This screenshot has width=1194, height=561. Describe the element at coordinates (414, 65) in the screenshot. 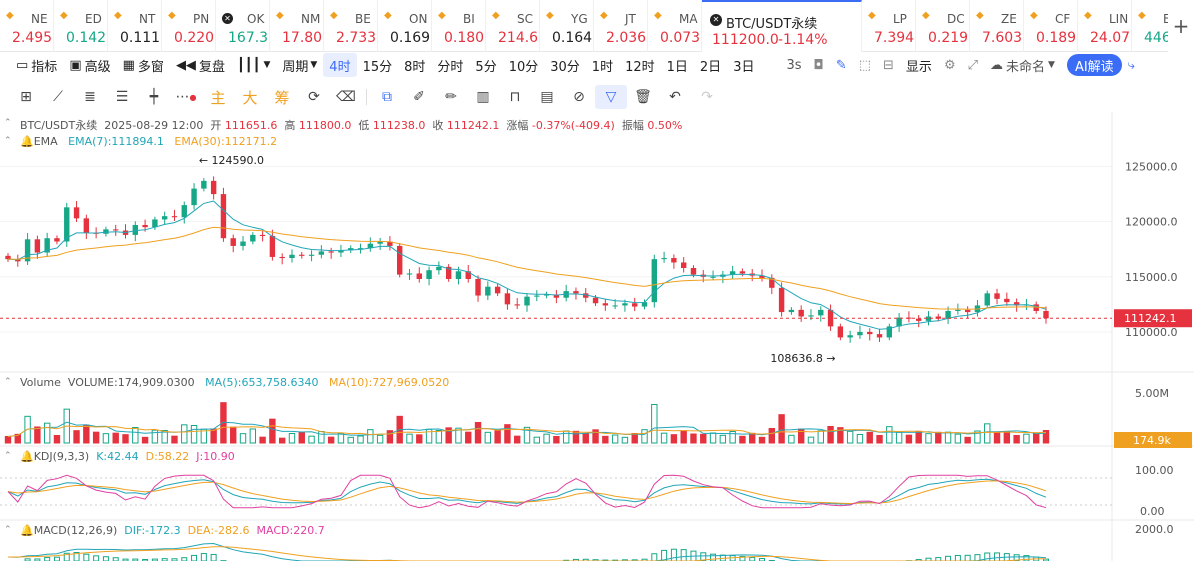

I see `interval-2: 8时` at that location.